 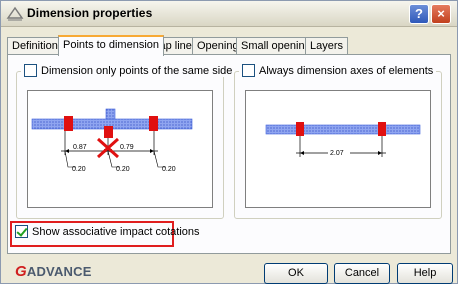 What do you see at coordinates (343, 129) in the screenshot?
I see `wall-shape-right` at bounding box center [343, 129].